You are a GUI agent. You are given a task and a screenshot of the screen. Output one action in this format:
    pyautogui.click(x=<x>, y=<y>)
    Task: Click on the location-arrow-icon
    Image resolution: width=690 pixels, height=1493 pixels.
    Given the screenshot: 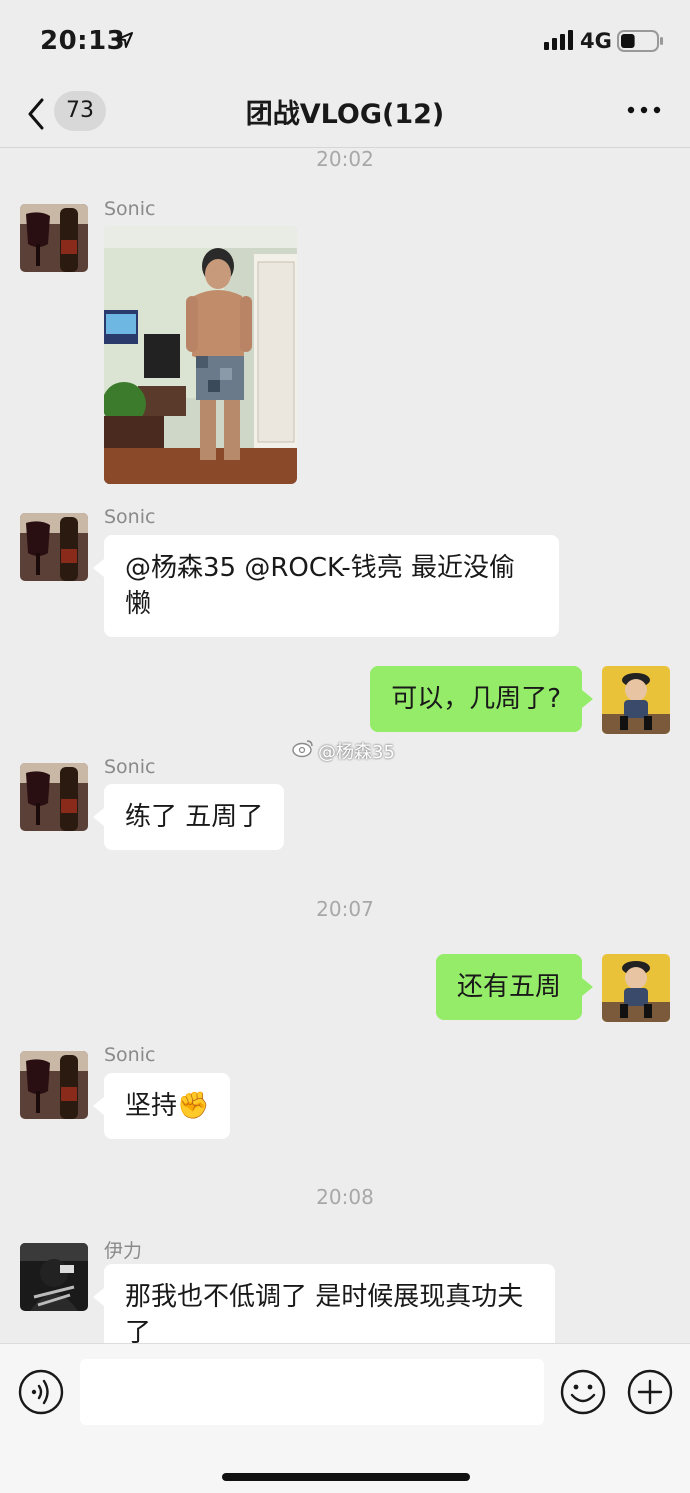 What is the action you would take?
    pyautogui.click(x=125, y=40)
    